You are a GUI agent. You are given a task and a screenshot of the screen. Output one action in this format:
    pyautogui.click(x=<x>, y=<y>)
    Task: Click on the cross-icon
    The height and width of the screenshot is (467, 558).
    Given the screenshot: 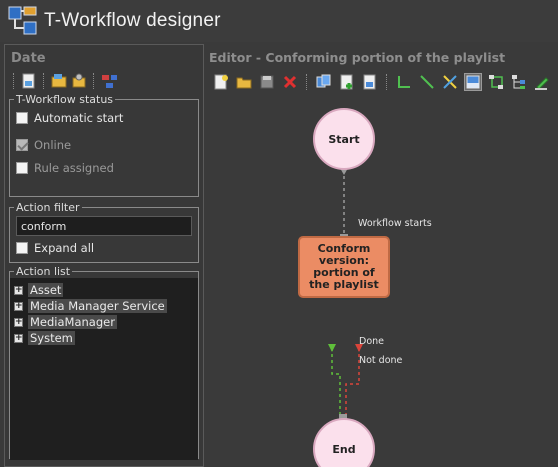 What is the action you would take?
    pyautogui.click(x=450, y=82)
    